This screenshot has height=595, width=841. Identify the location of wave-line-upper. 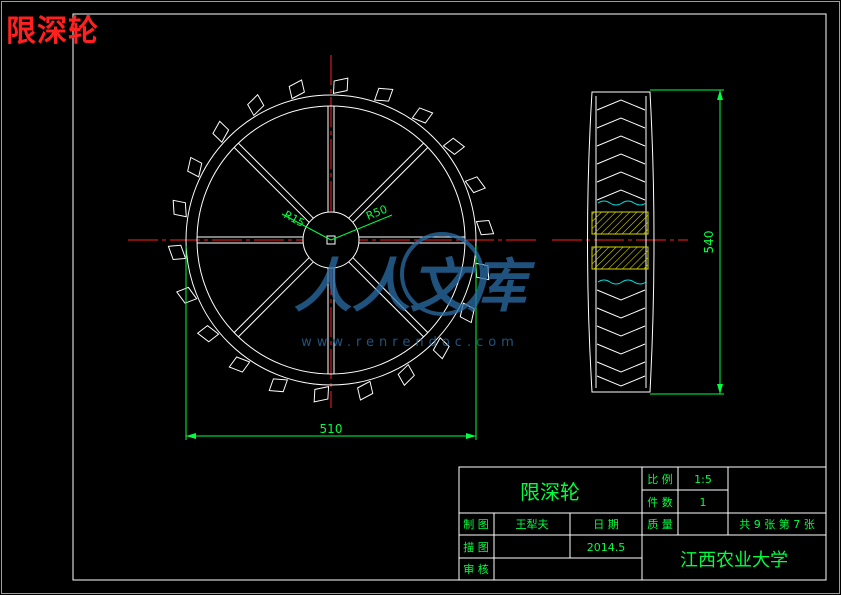
(622, 203).